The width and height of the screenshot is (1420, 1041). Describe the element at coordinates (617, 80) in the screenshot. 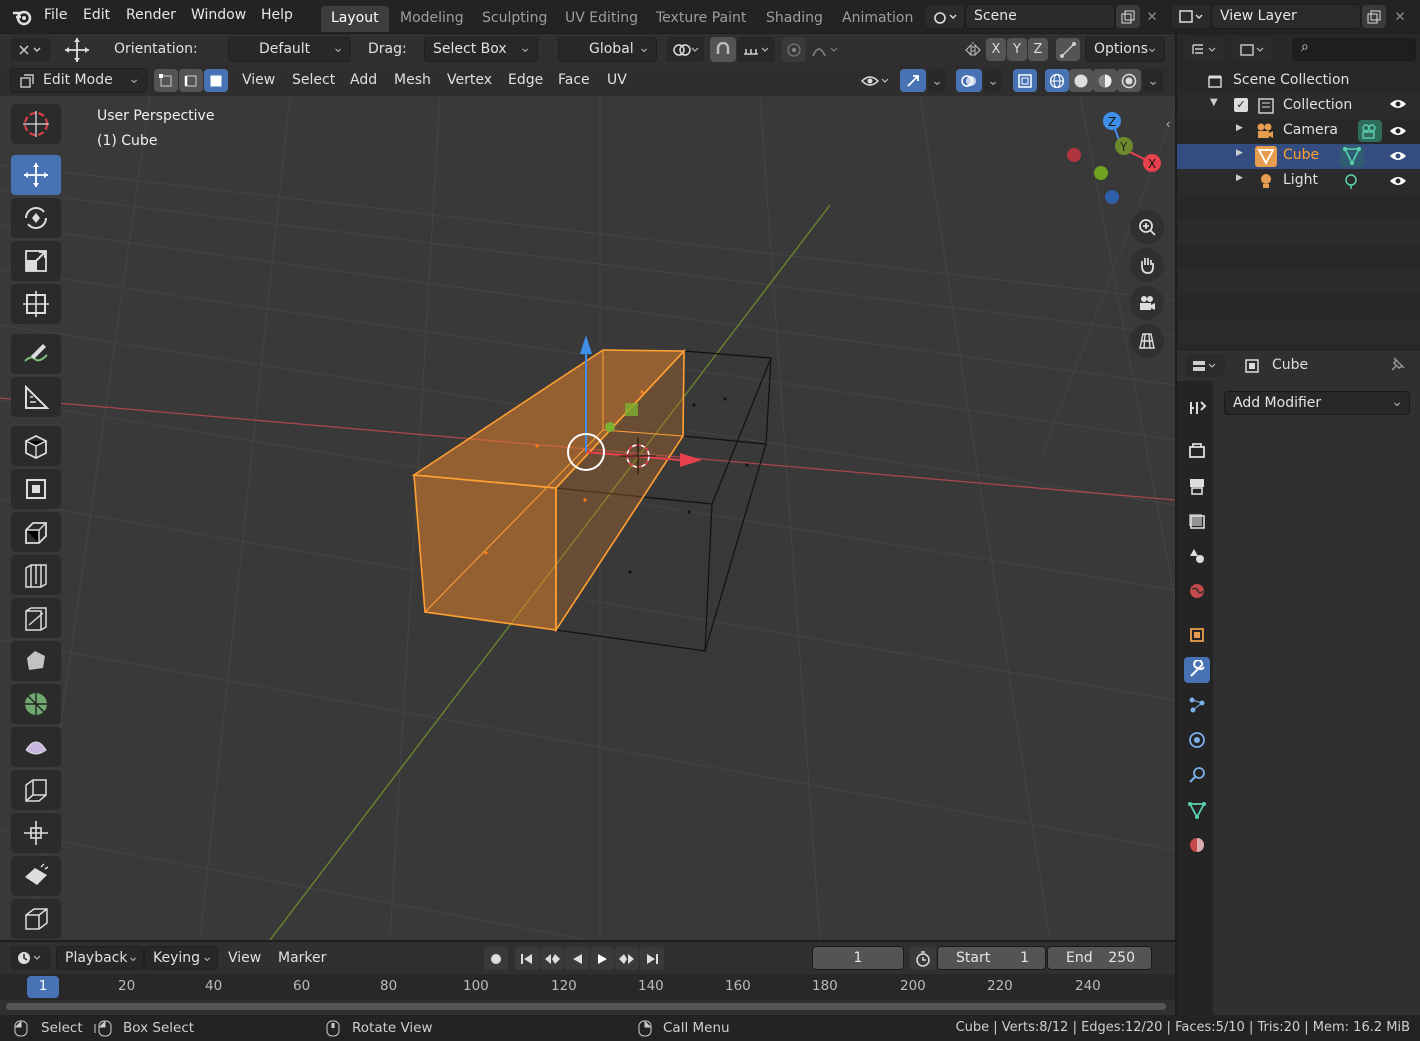

I see `menu-uv: UV` at that location.